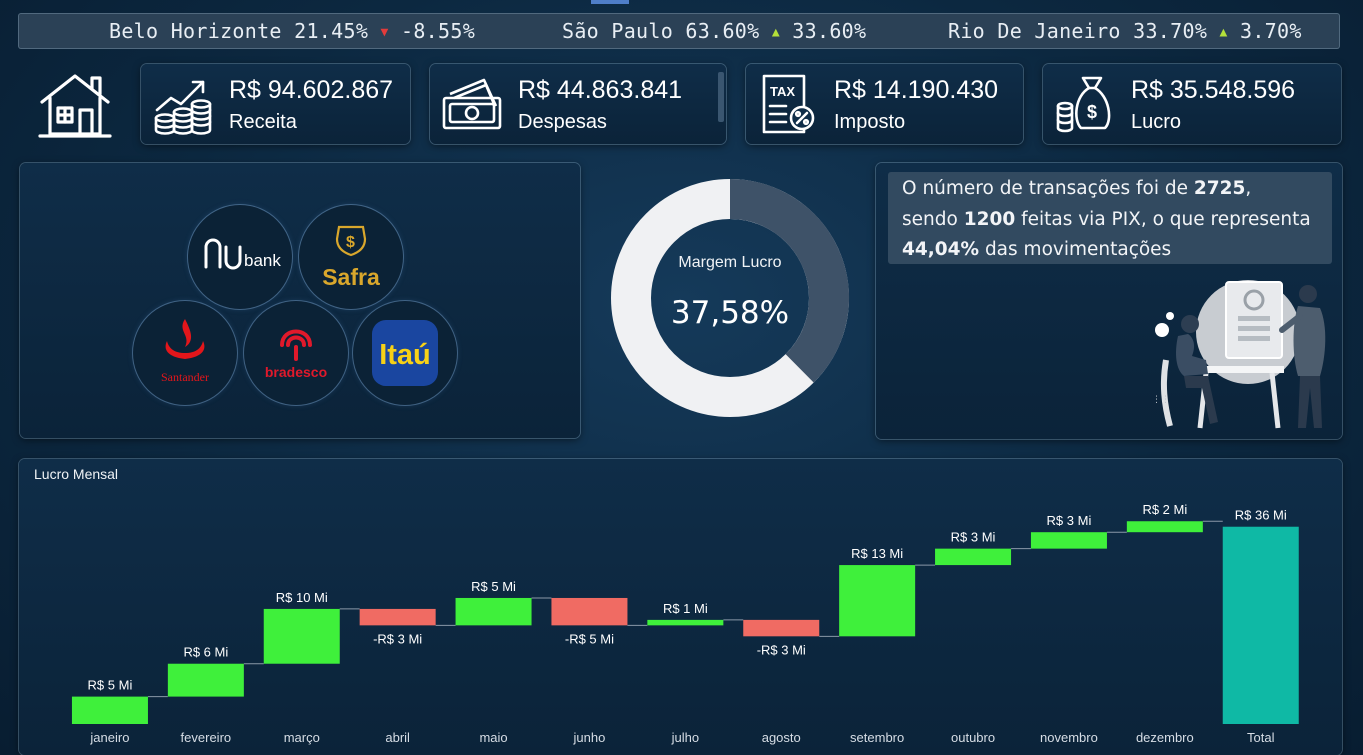  What do you see at coordinates (1261, 515) in the screenshot?
I see `waterfall-data-label: R$ 36 Mi` at bounding box center [1261, 515].